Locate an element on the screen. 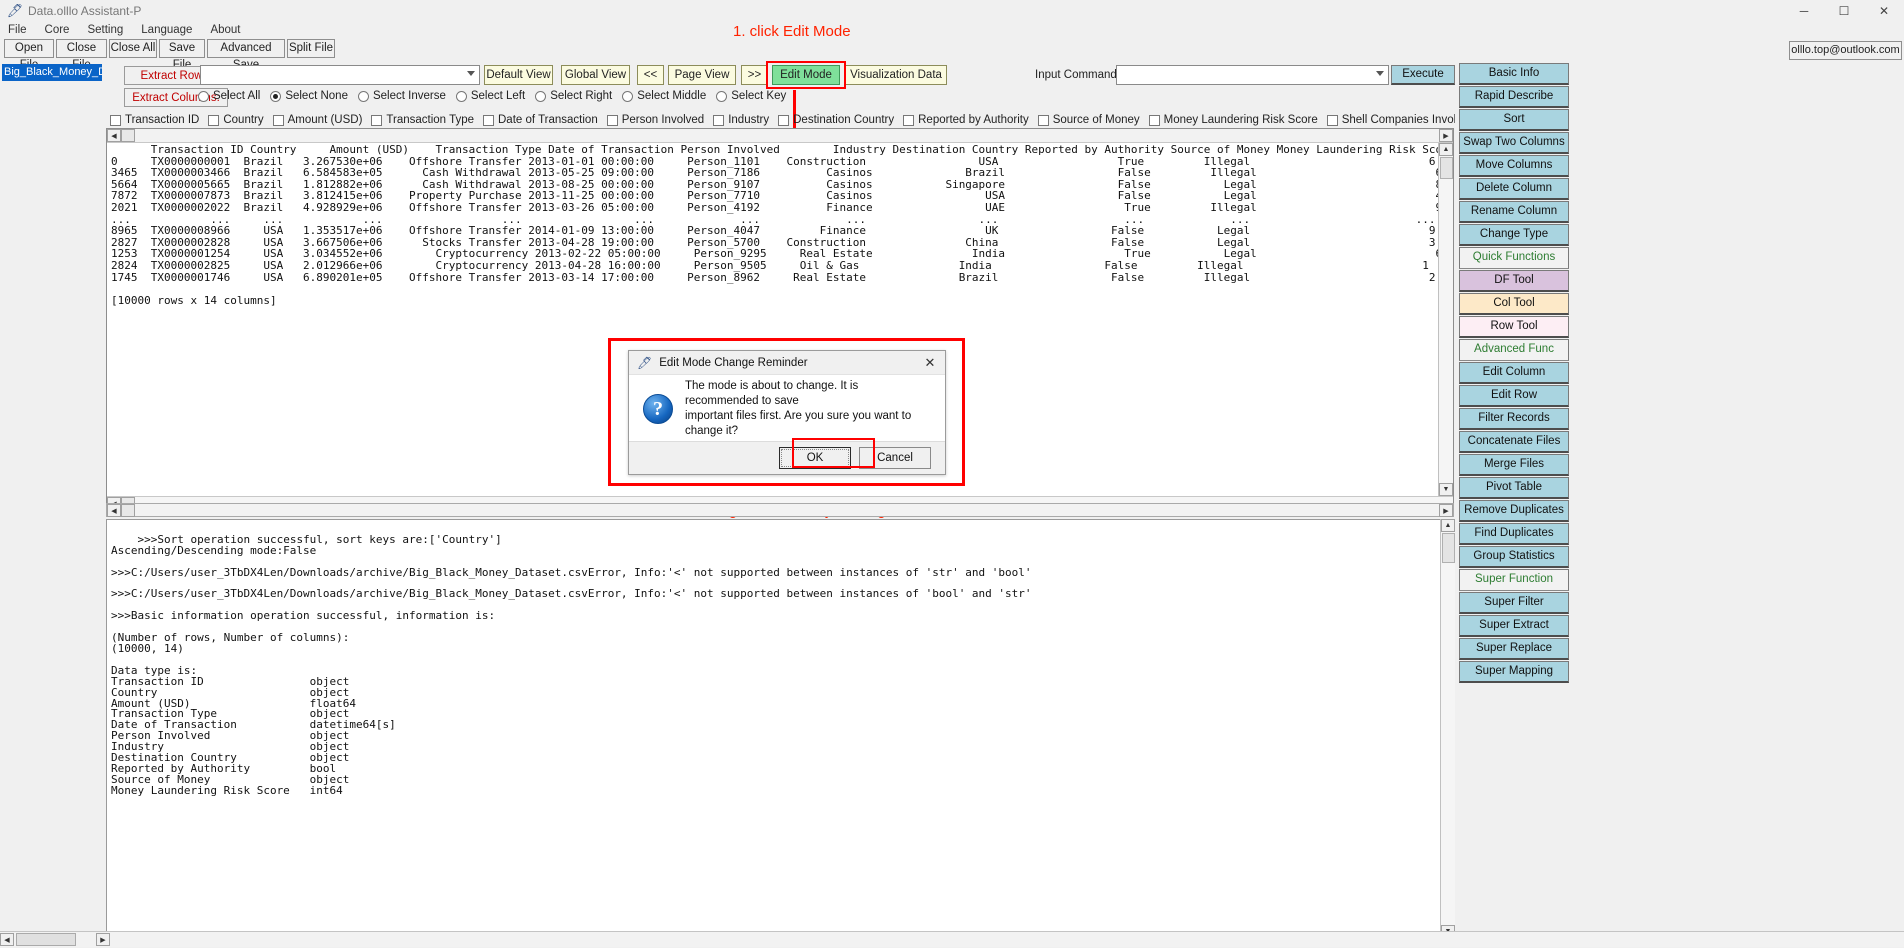  log-horizontal-scrollbar: ◀ ▶ is located at coordinates (780, 510).